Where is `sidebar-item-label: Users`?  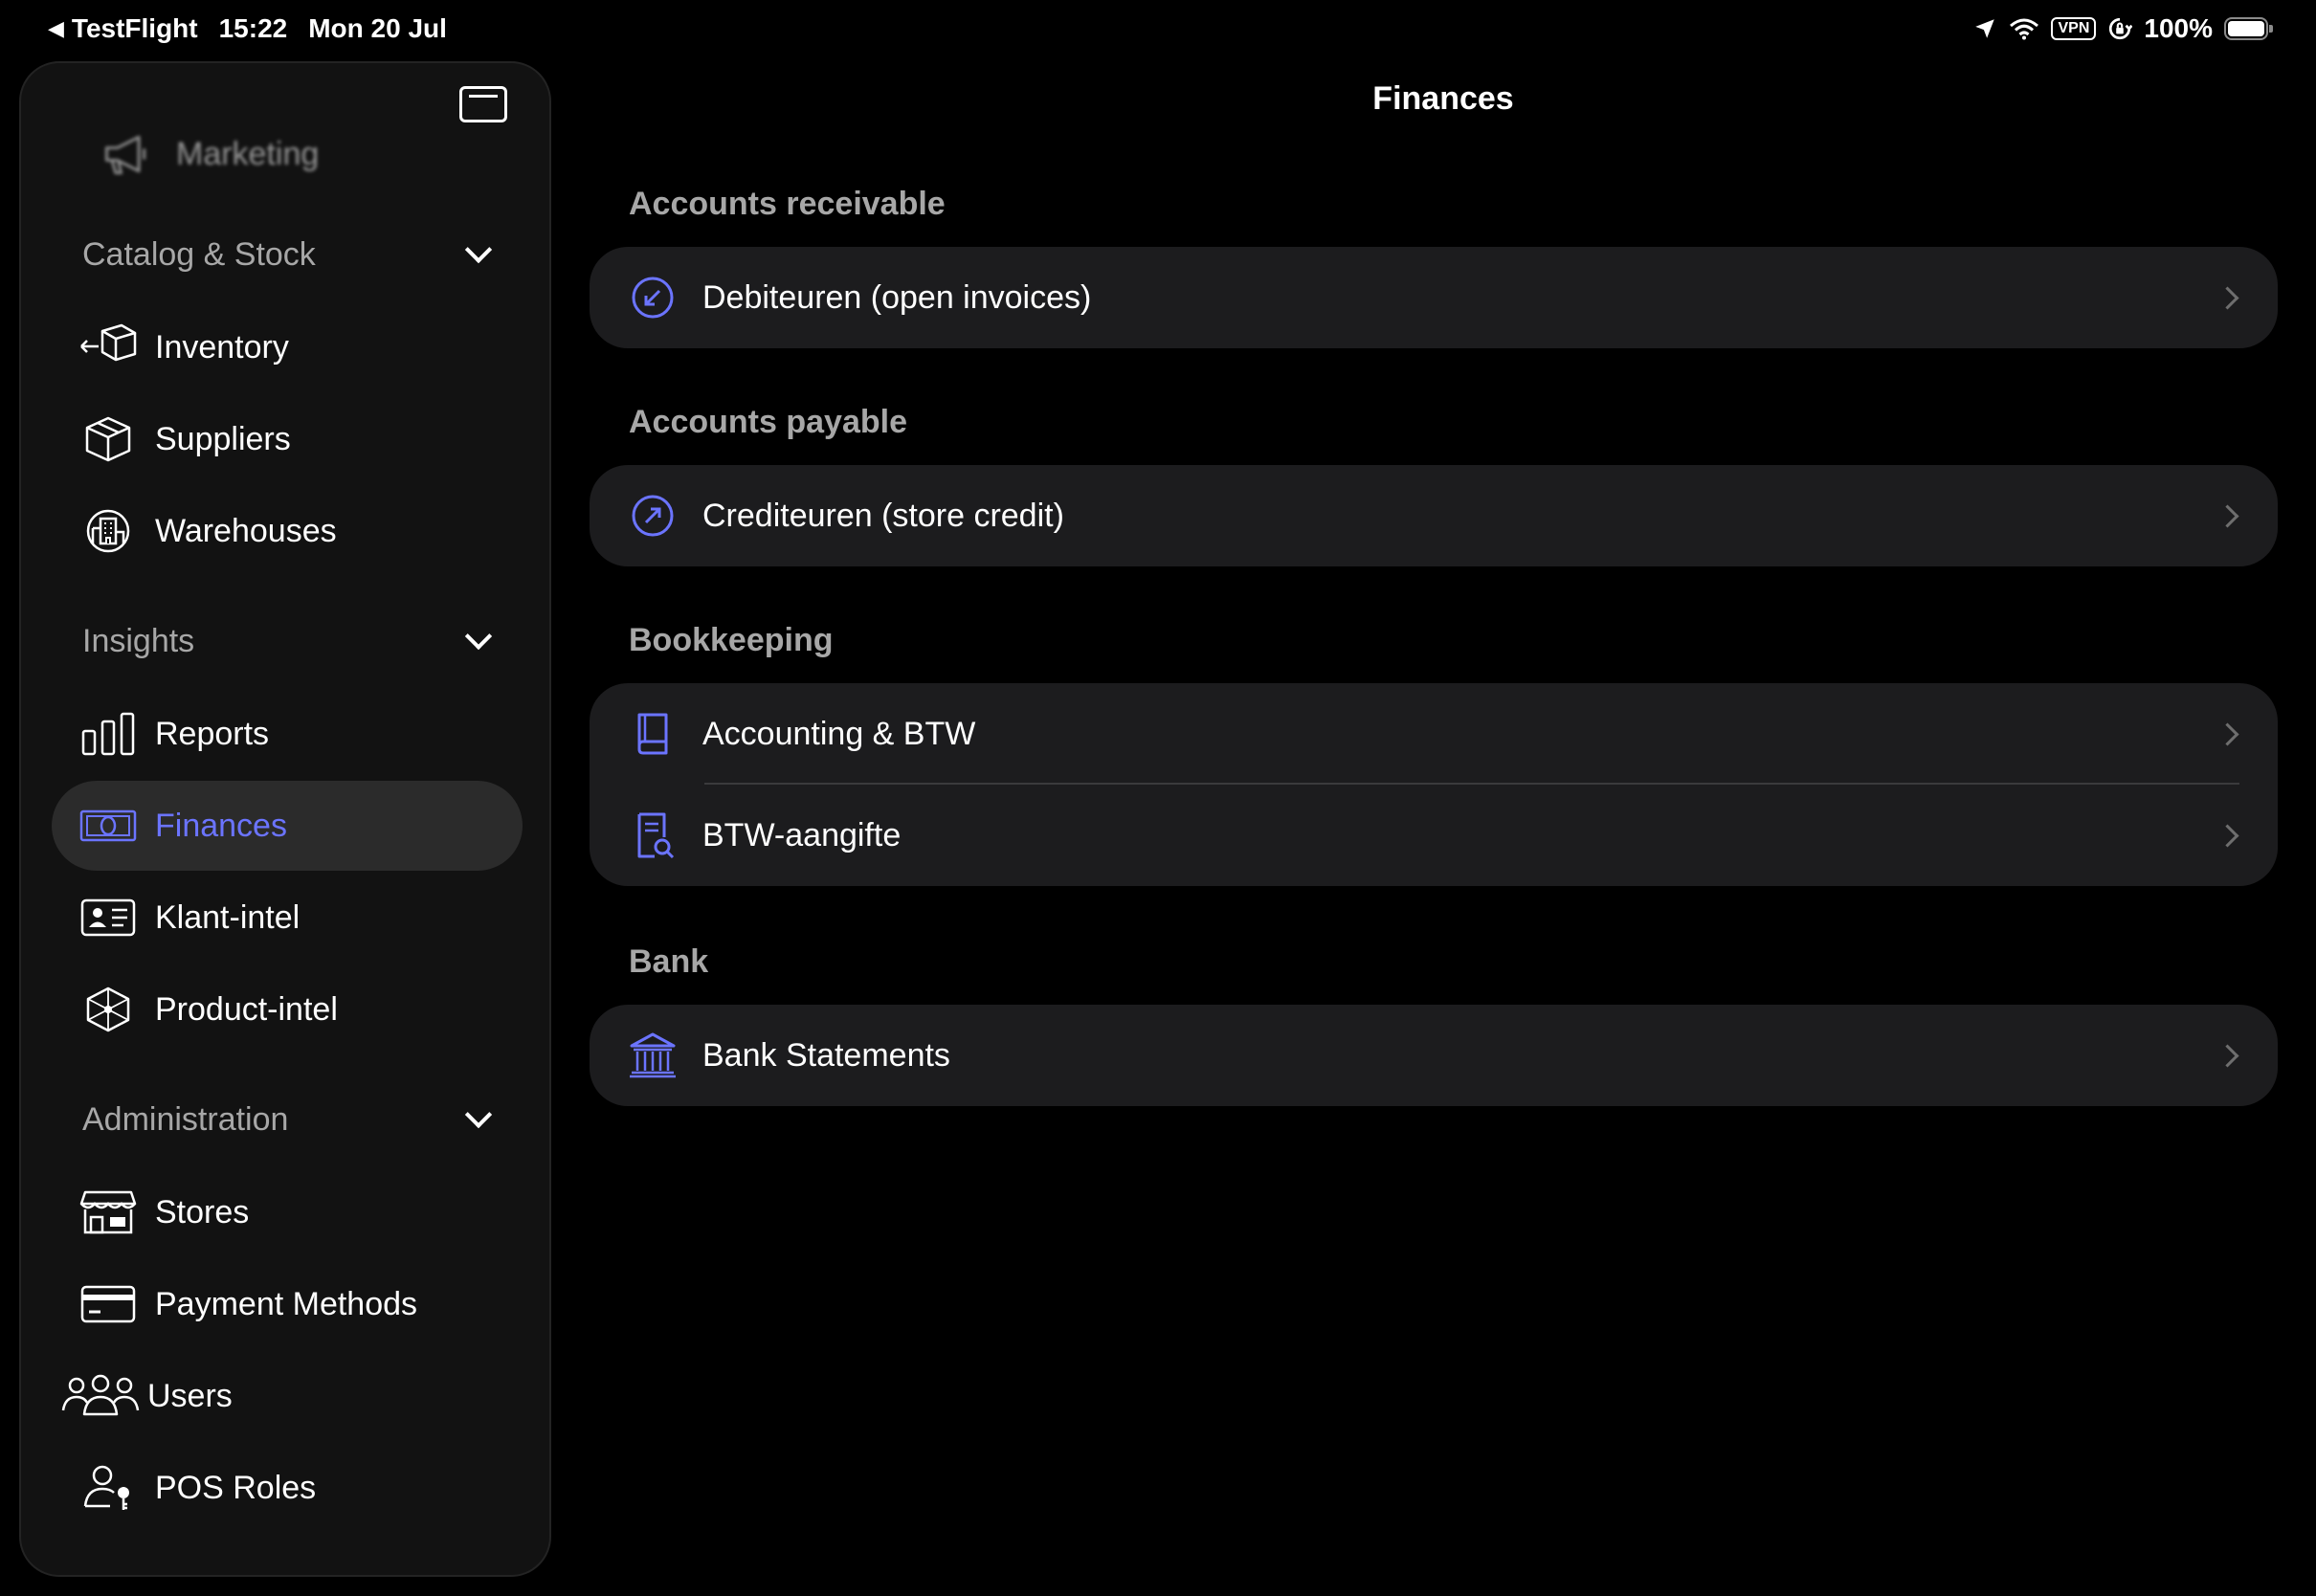
sidebar-item-label: Users is located at coordinates (190, 1396).